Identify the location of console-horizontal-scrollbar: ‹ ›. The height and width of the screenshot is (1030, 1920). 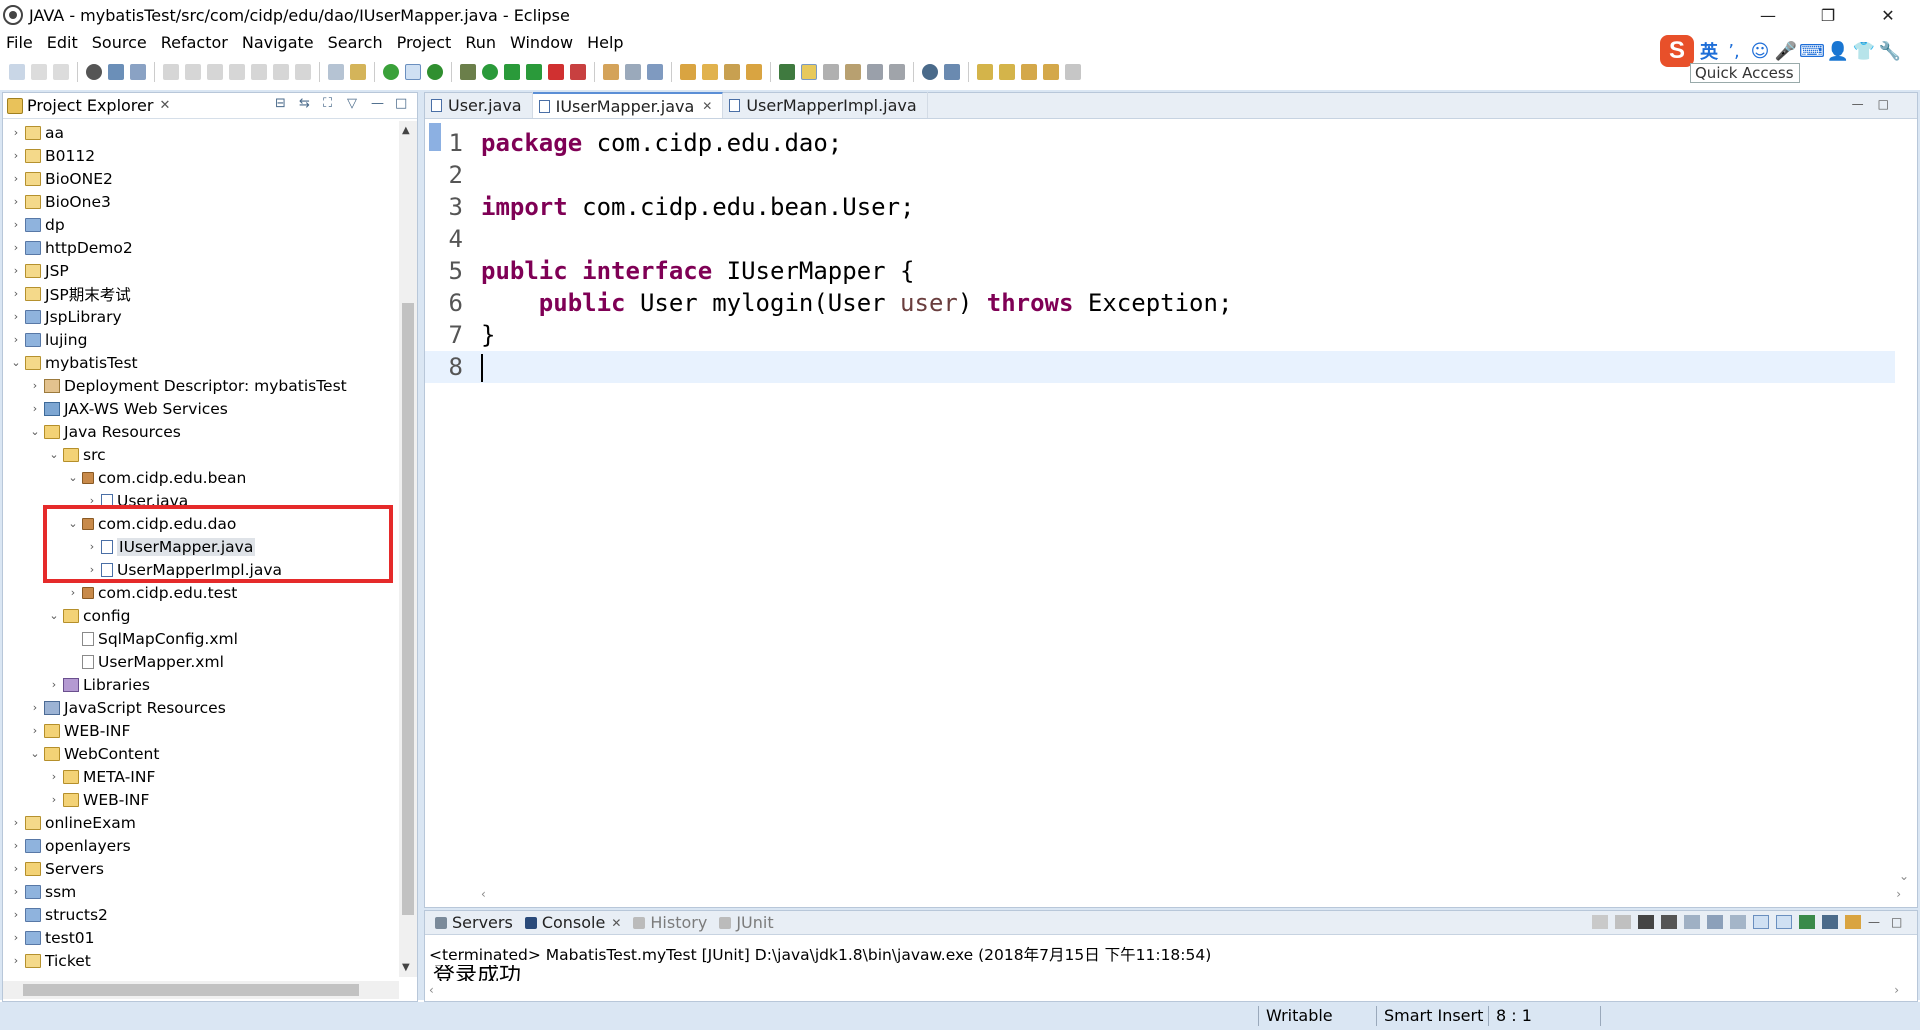
(1164, 990).